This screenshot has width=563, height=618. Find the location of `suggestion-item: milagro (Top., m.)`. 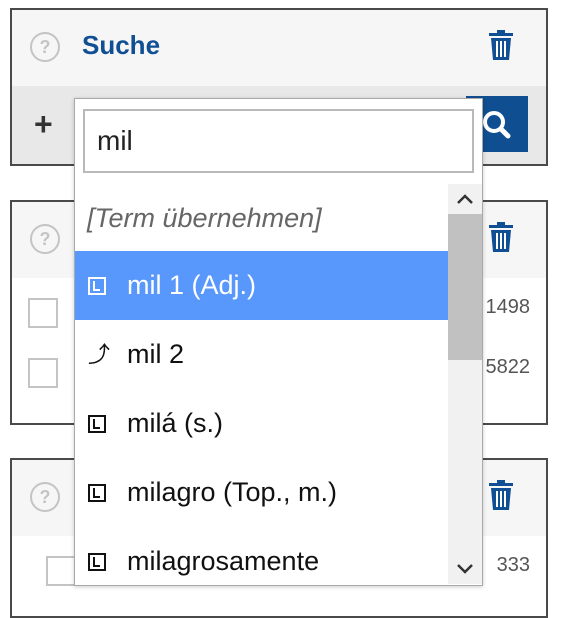

suggestion-item: milagro (Top., m.) is located at coordinates (261, 492).